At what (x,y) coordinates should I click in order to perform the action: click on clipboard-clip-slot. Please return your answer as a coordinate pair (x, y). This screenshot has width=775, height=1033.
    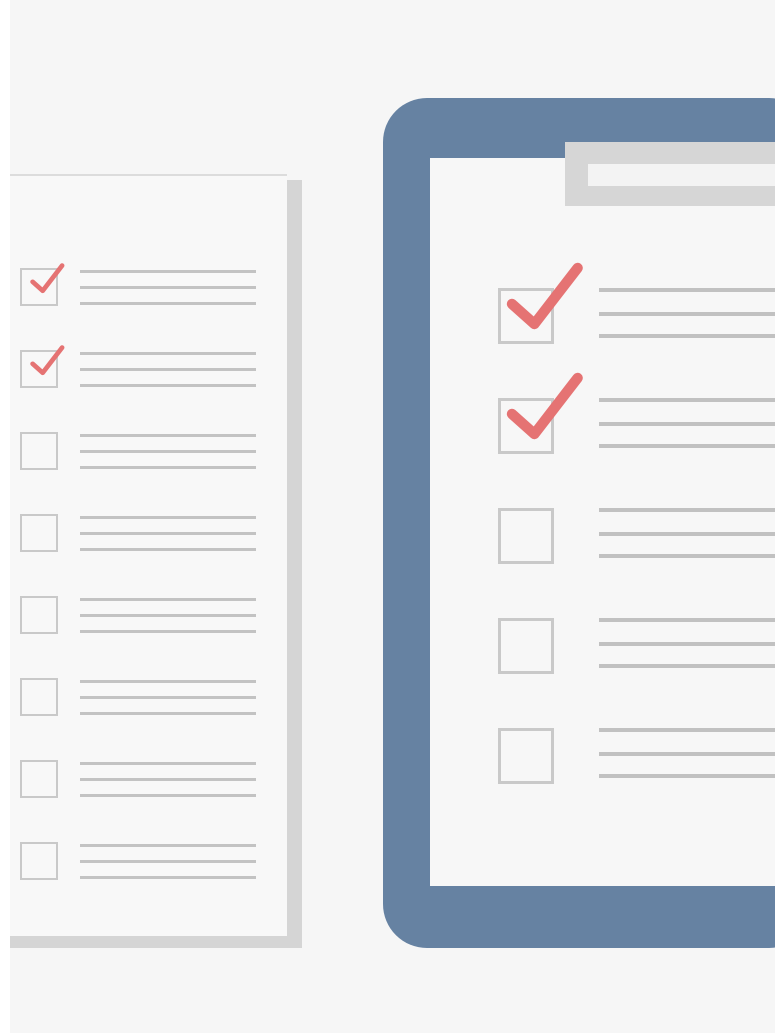
    Looking at the image, I should click on (681, 175).